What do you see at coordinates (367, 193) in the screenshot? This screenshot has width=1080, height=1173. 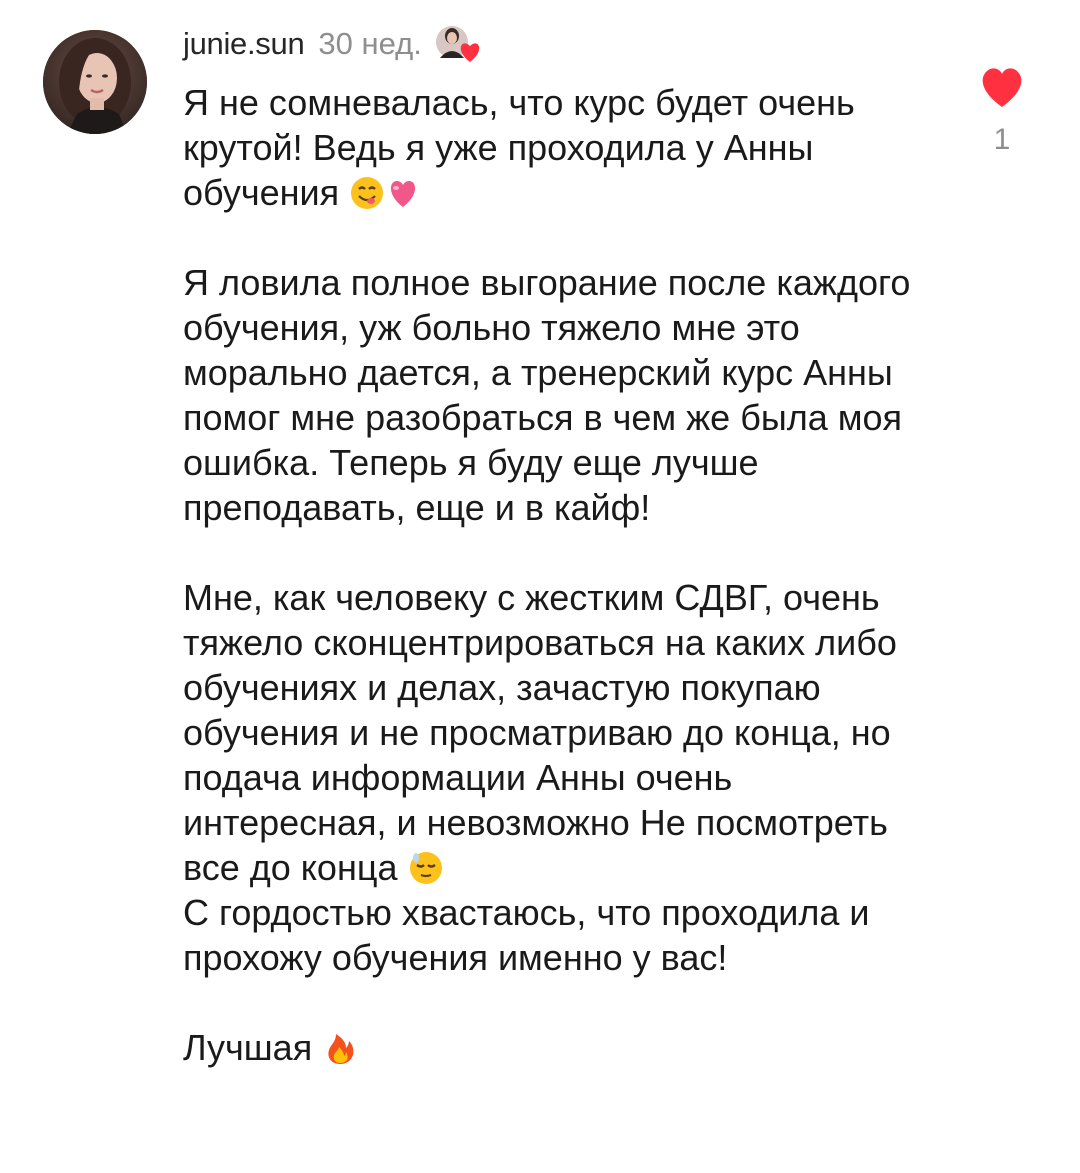 I see `savoring-face-emoji` at bounding box center [367, 193].